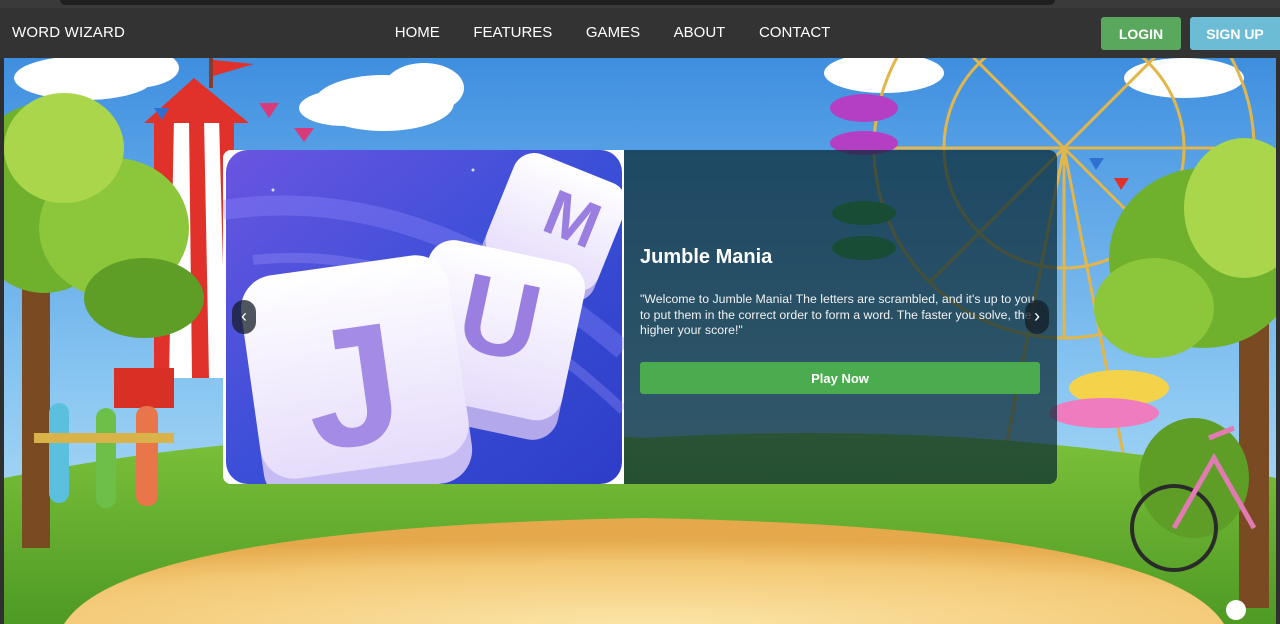 Image resolution: width=1280 pixels, height=624 pixels. Describe the element at coordinates (513, 33) in the screenshot. I see `nav-features: FEATURES` at that location.